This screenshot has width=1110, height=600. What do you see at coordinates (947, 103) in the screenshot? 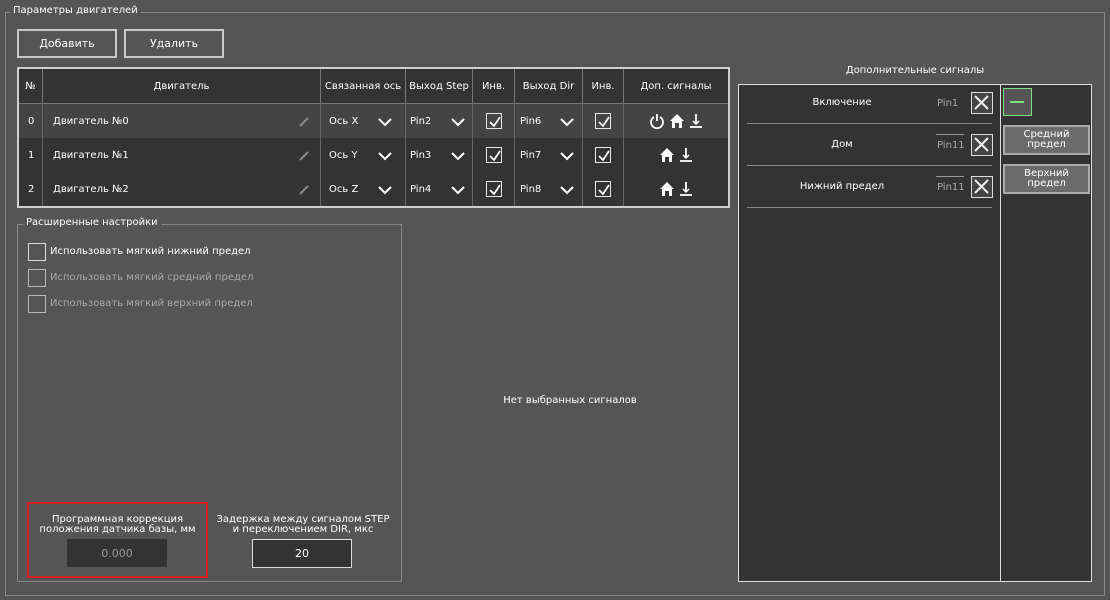
I see `signal-pin: Pin1` at bounding box center [947, 103].